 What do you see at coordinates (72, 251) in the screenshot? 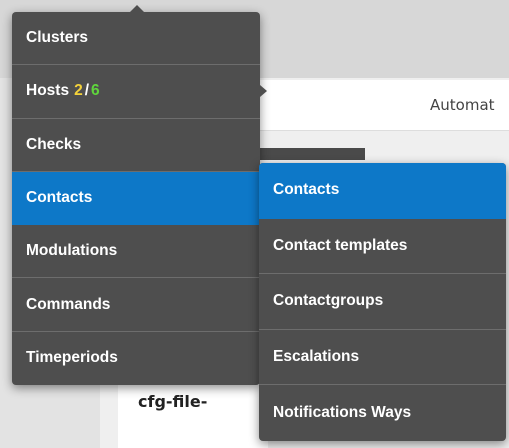
I see `menu-item-label: Modulations` at bounding box center [72, 251].